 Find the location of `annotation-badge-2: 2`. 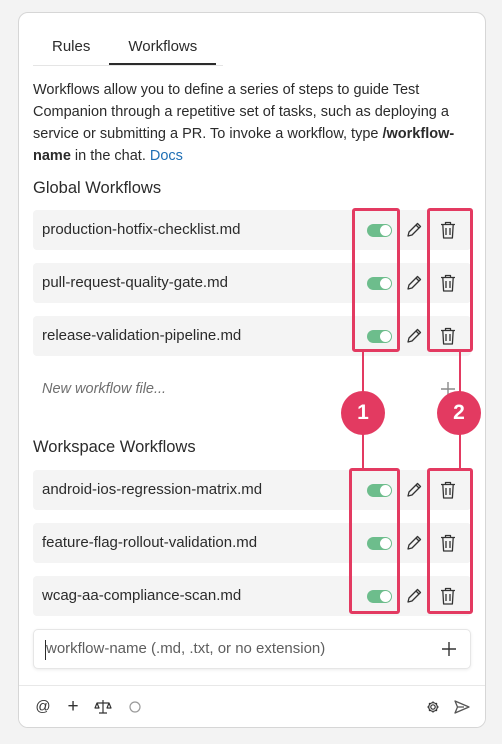

annotation-badge-2: 2 is located at coordinates (459, 413).